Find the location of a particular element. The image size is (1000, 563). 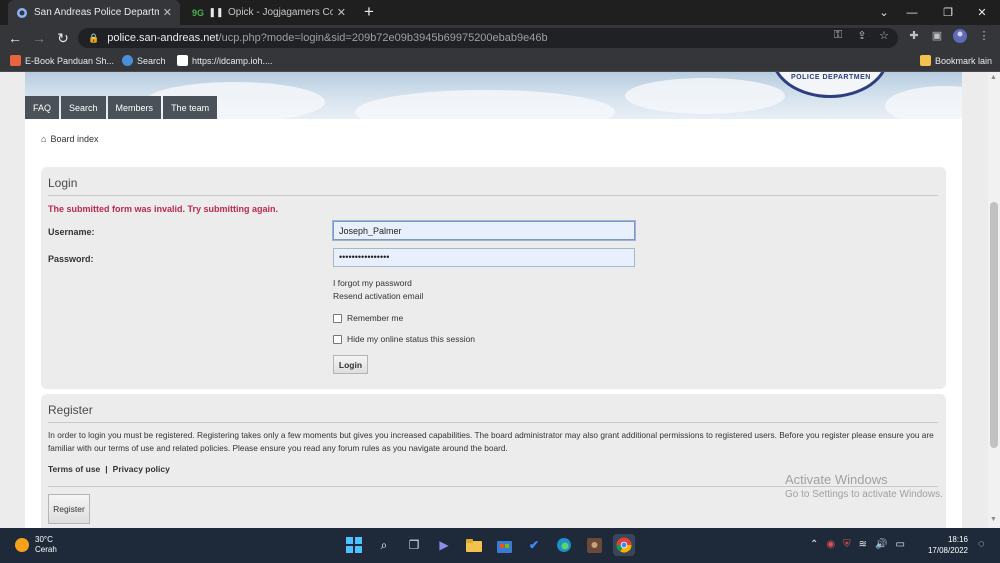

back-arrow-icon: ← is located at coordinates (15, 38).